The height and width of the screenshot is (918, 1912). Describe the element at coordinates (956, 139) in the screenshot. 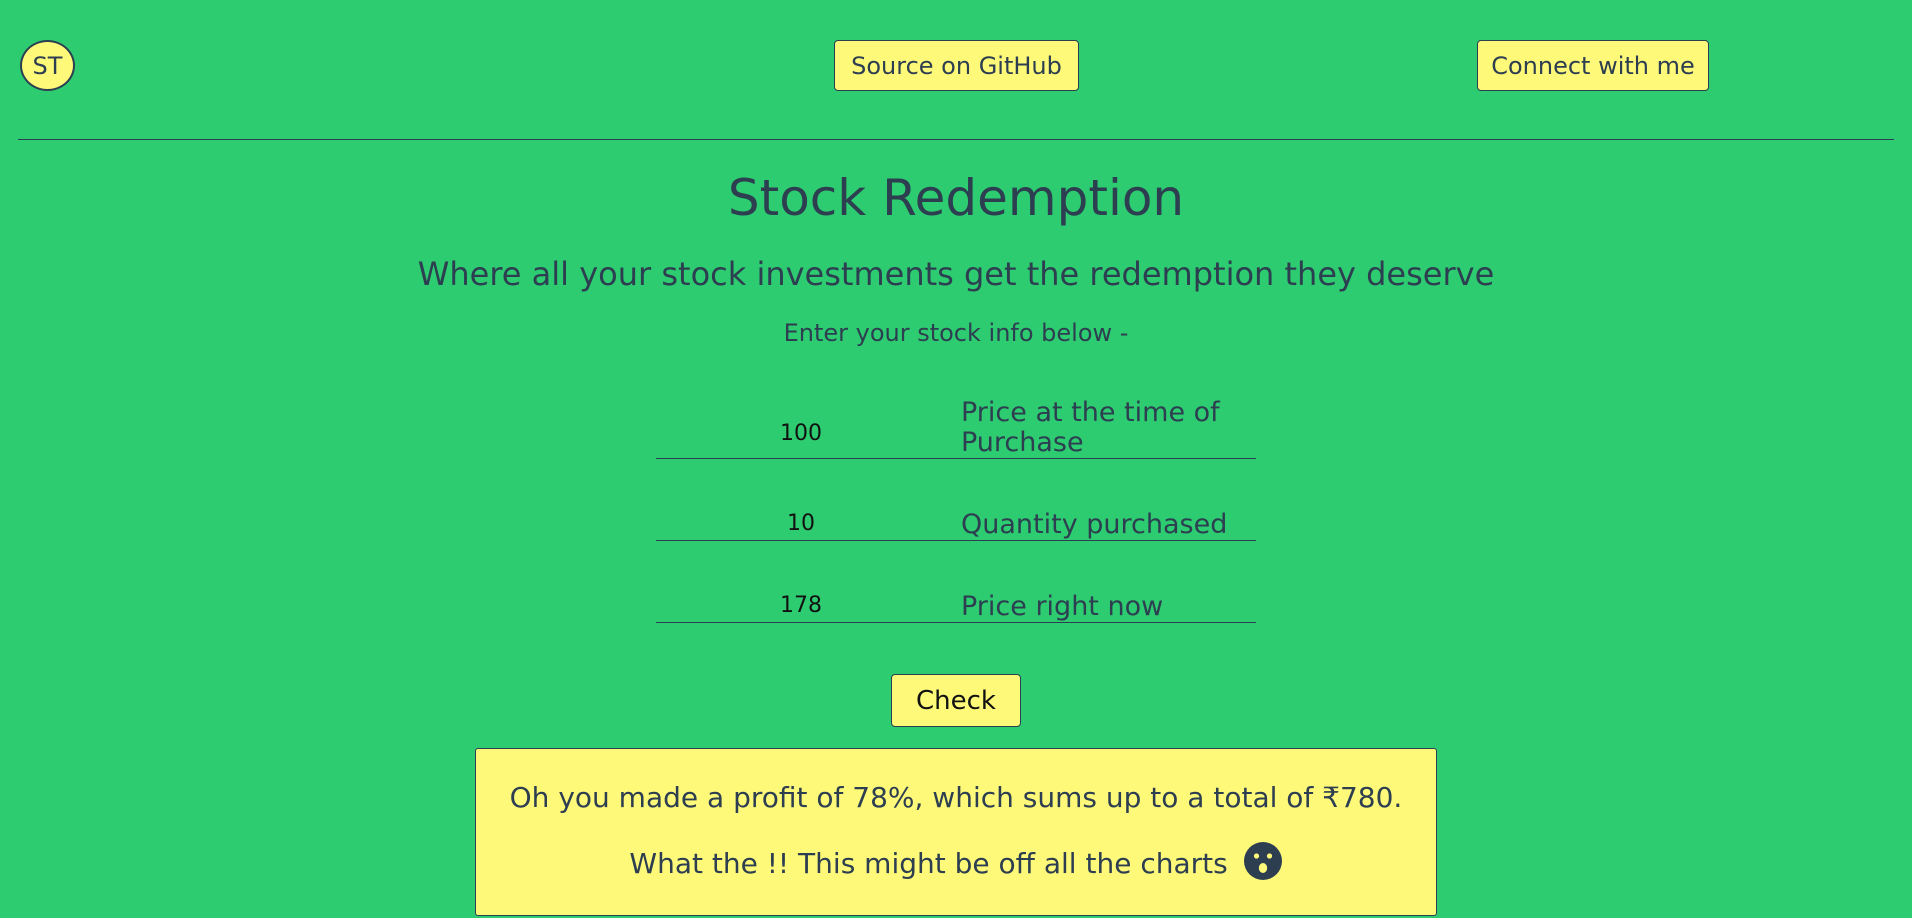

I see `header-divider` at that location.